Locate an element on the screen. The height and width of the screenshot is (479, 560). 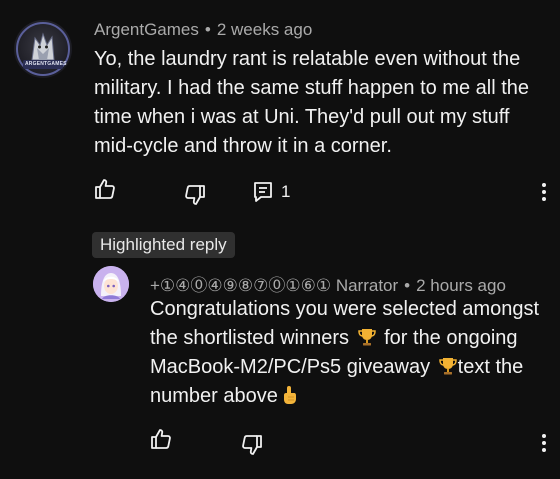
replies-button is located at coordinates (263, 192).